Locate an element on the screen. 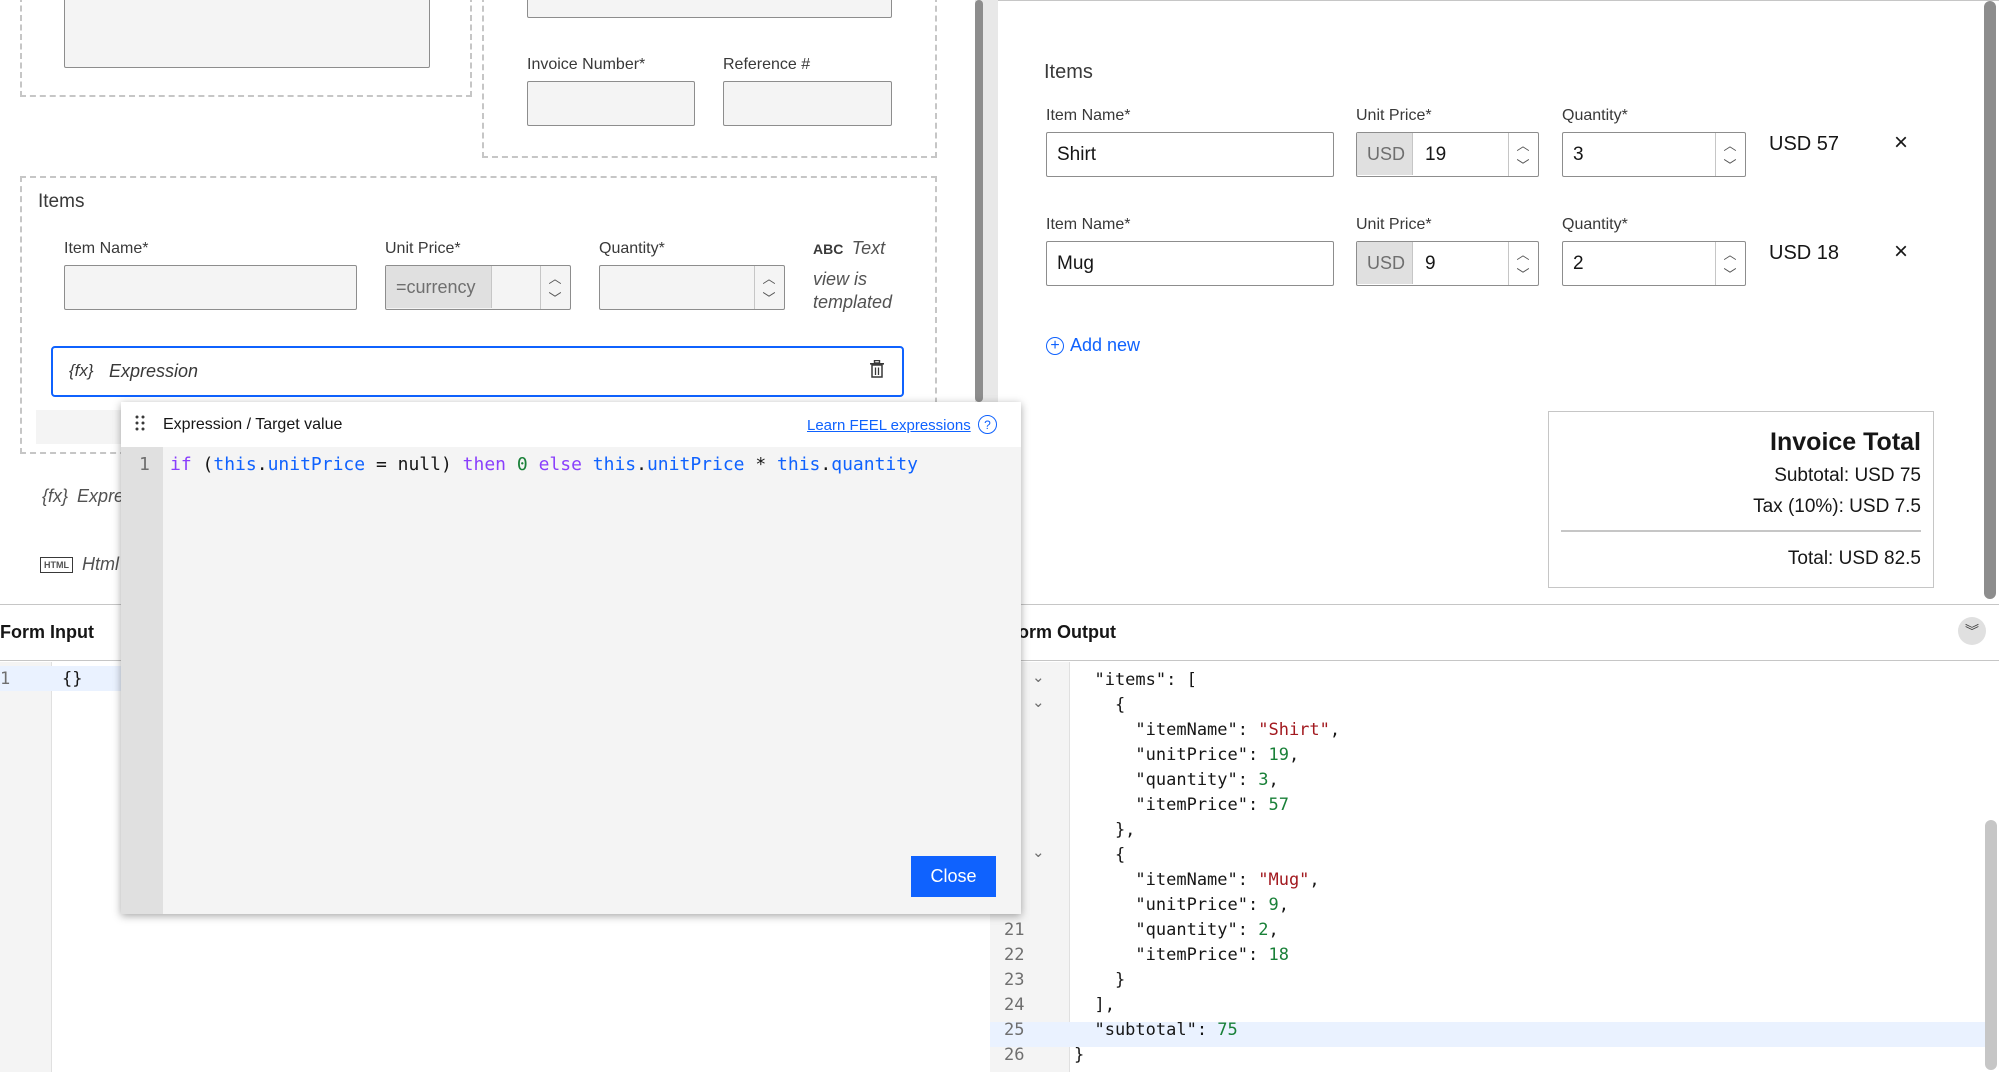  row2-item-name-input: Mug is located at coordinates (1190, 263).